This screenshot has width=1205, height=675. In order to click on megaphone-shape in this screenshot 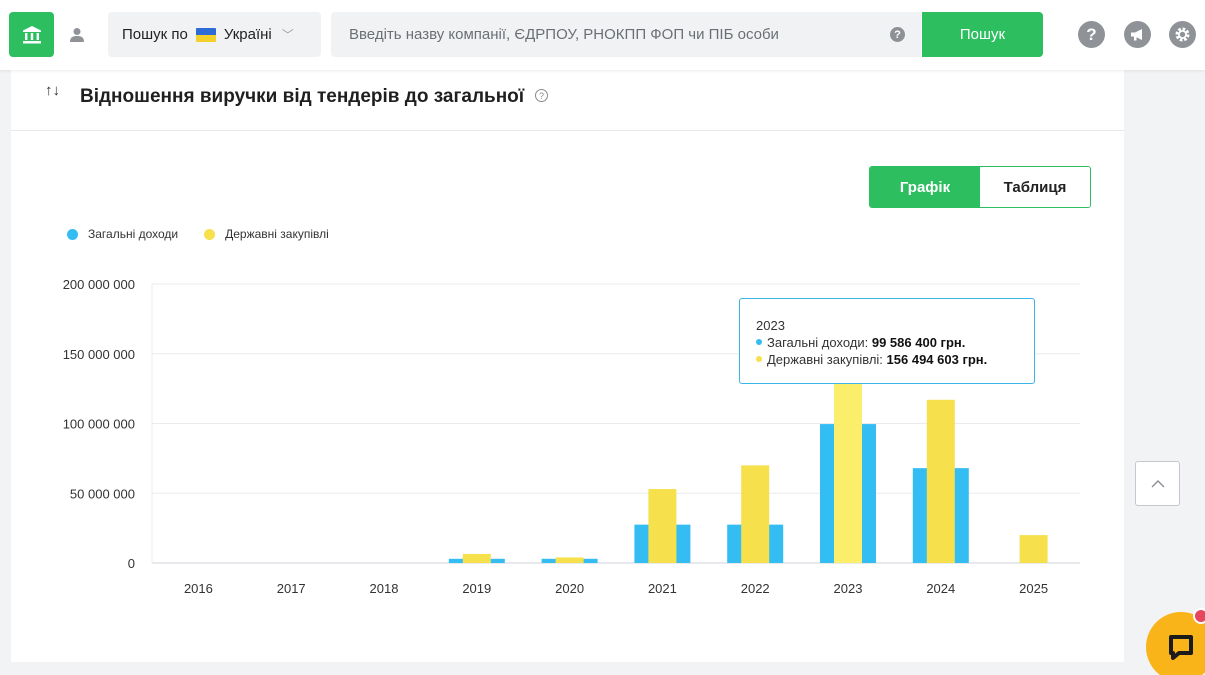, I will do `click(1136, 35)`.